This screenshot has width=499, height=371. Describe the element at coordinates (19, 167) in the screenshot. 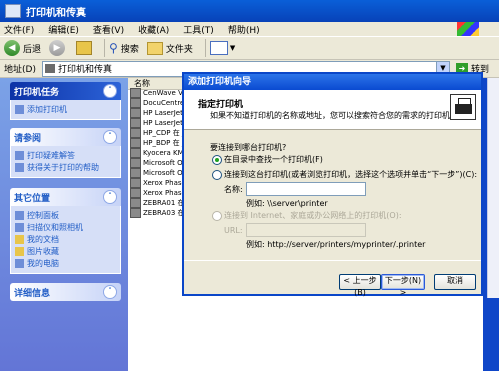

I see `help-icon` at that location.